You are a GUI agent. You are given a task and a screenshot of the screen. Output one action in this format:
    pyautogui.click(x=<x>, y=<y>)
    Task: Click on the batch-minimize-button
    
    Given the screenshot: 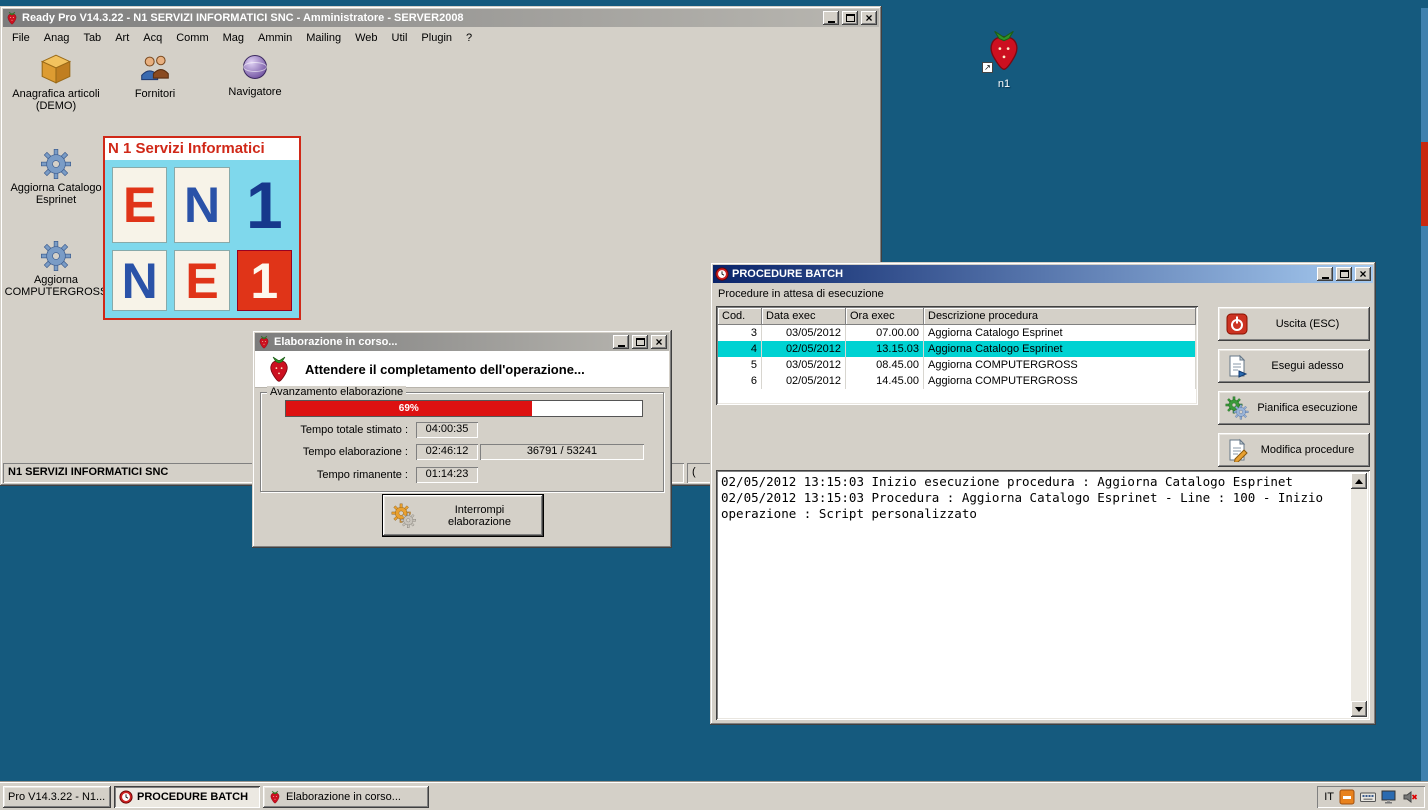 What is the action you would take?
    pyautogui.click(x=1325, y=274)
    